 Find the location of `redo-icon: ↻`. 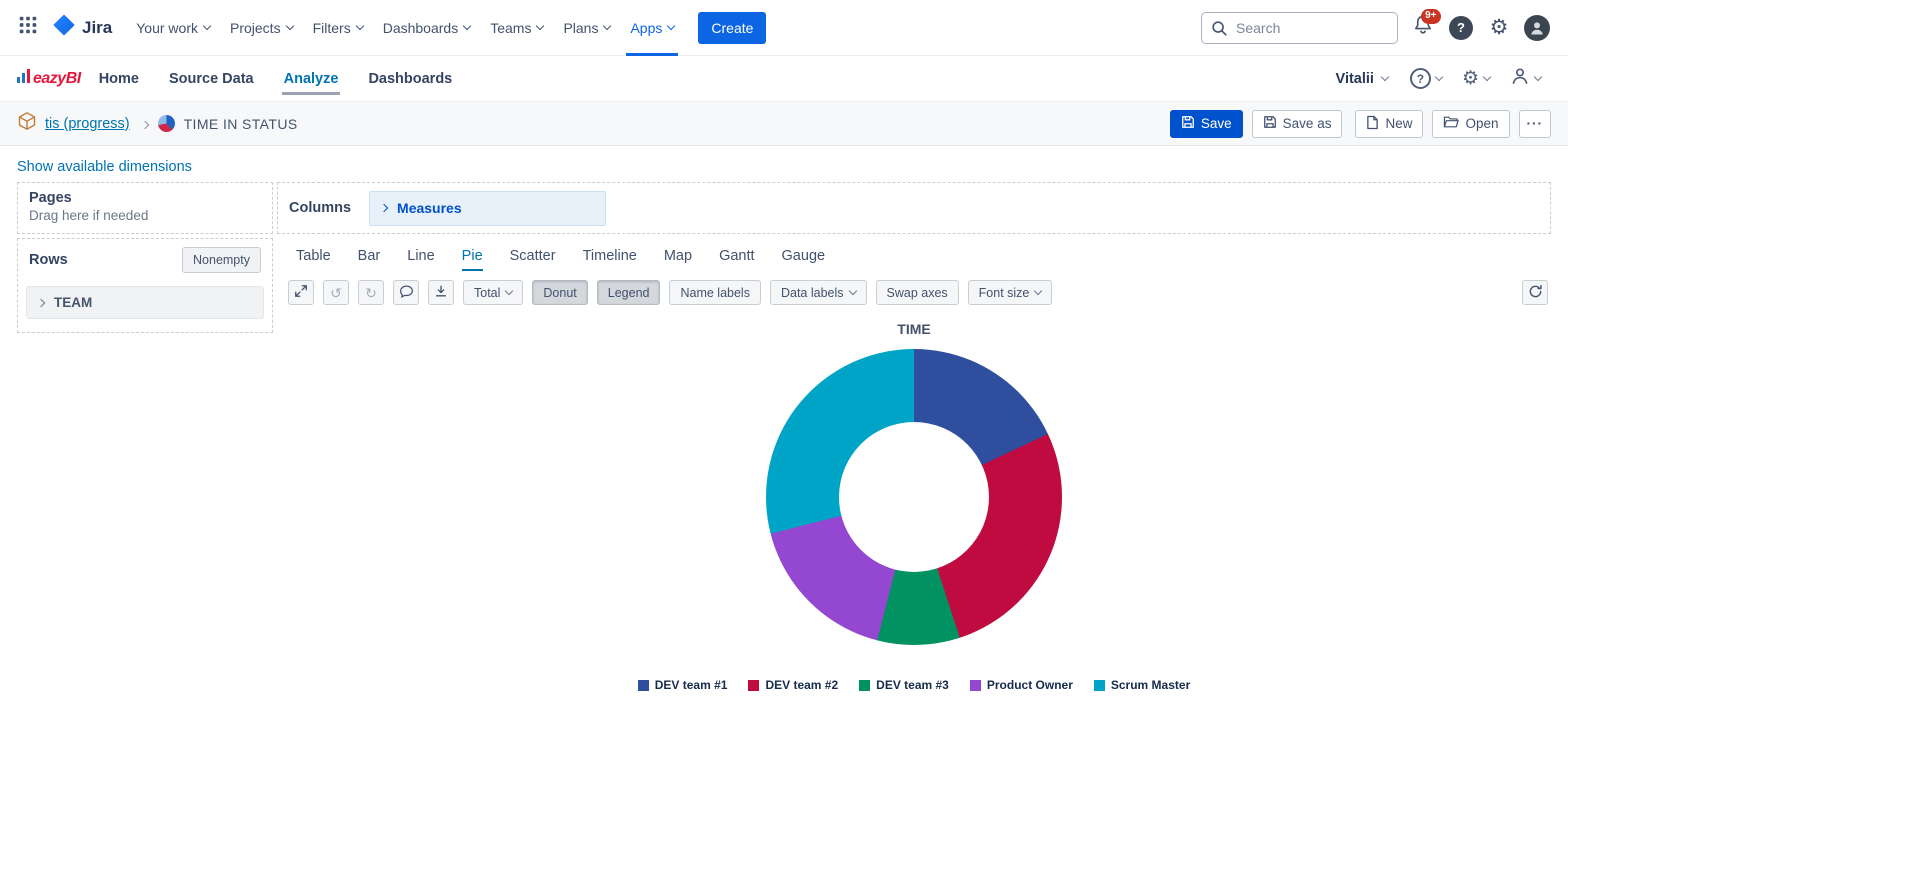

redo-icon: ↻ is located at coordinates (371, 292).